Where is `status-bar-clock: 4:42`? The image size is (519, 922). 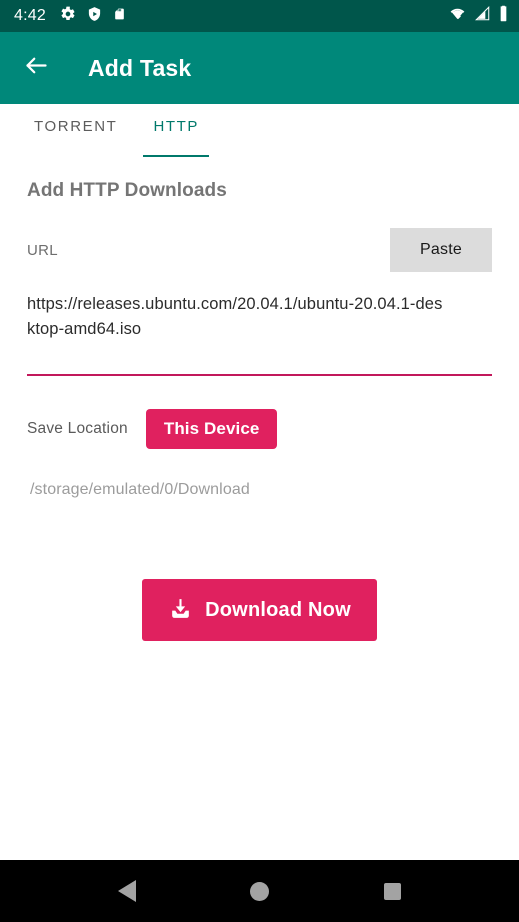 status-bar-clock: 4:42 is located at coordinates (30, 15).